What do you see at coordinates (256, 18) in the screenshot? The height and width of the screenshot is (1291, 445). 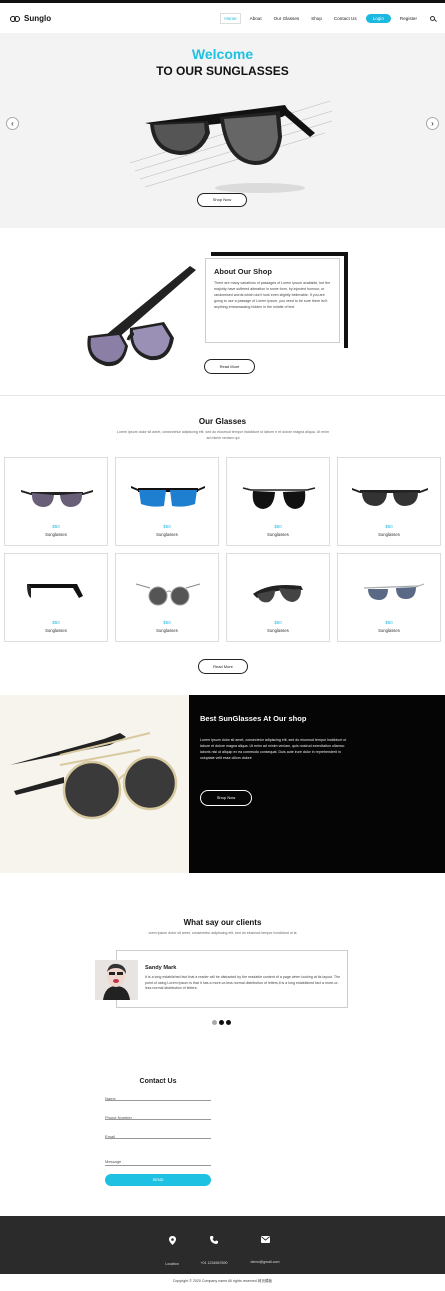 I see `nav-about: About` at bounding box center [256, 18].